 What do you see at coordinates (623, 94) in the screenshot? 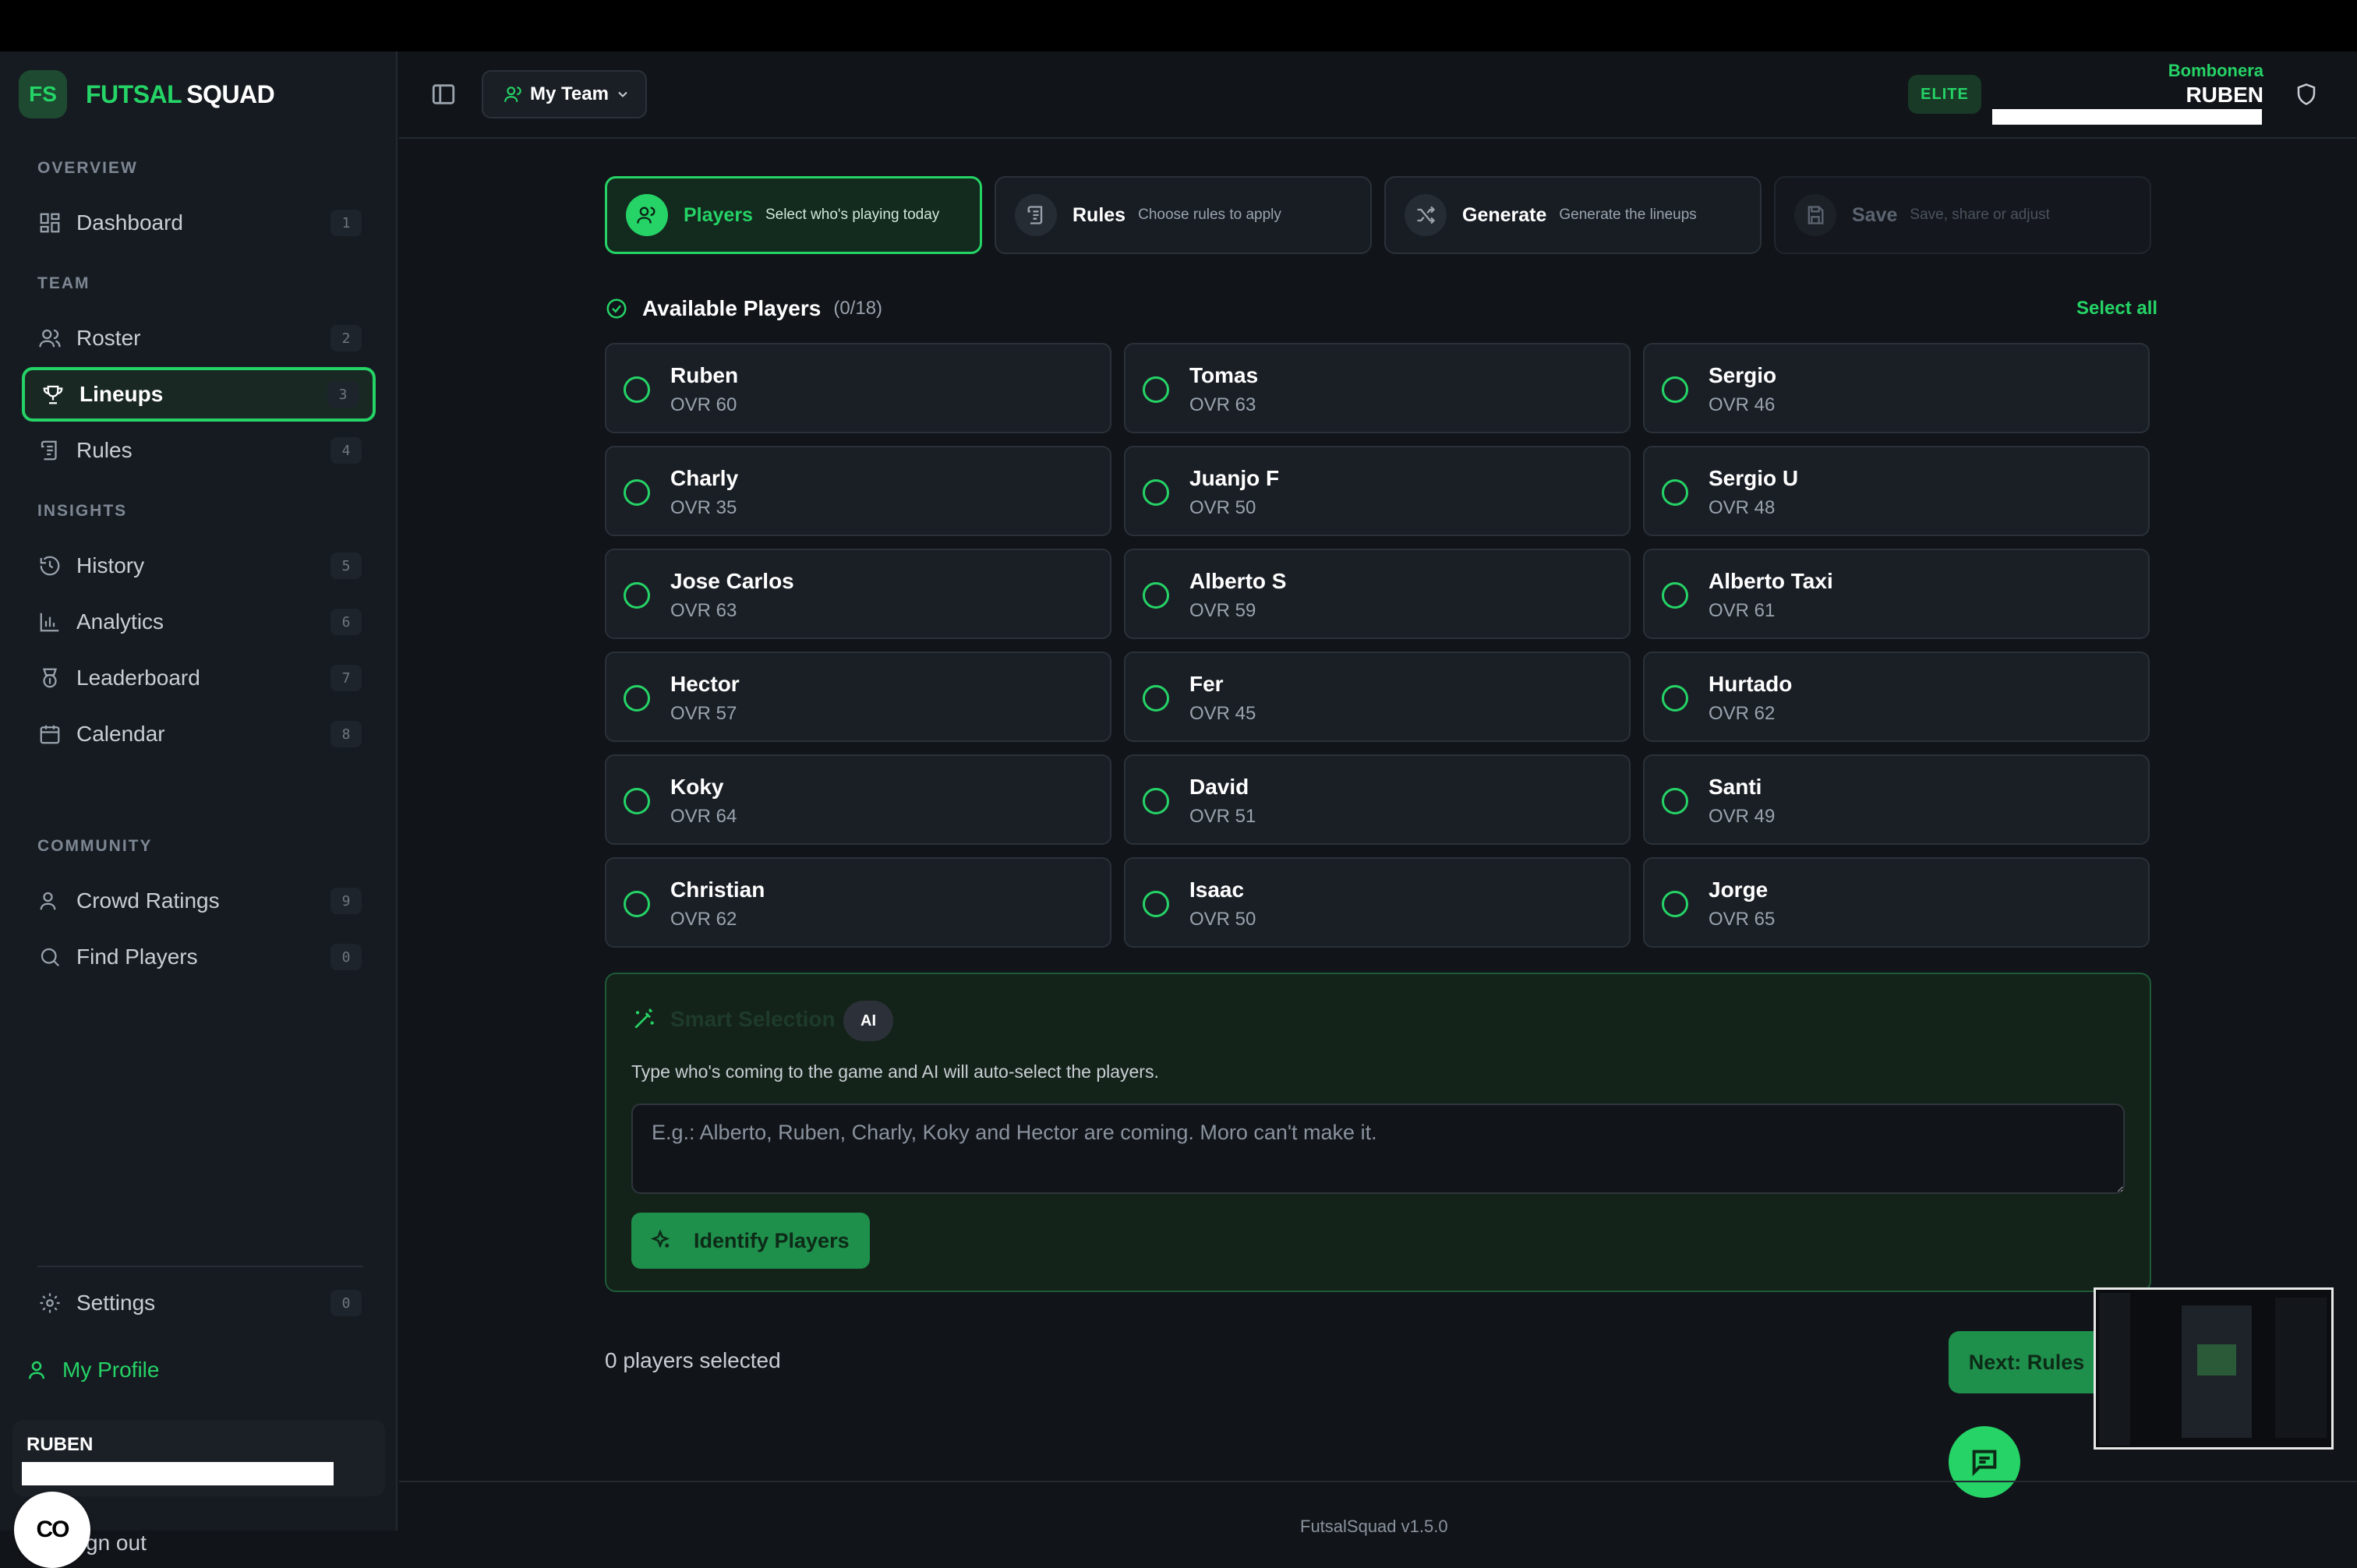
I see `chevron-down-icon` at bounding box center [623, 94].